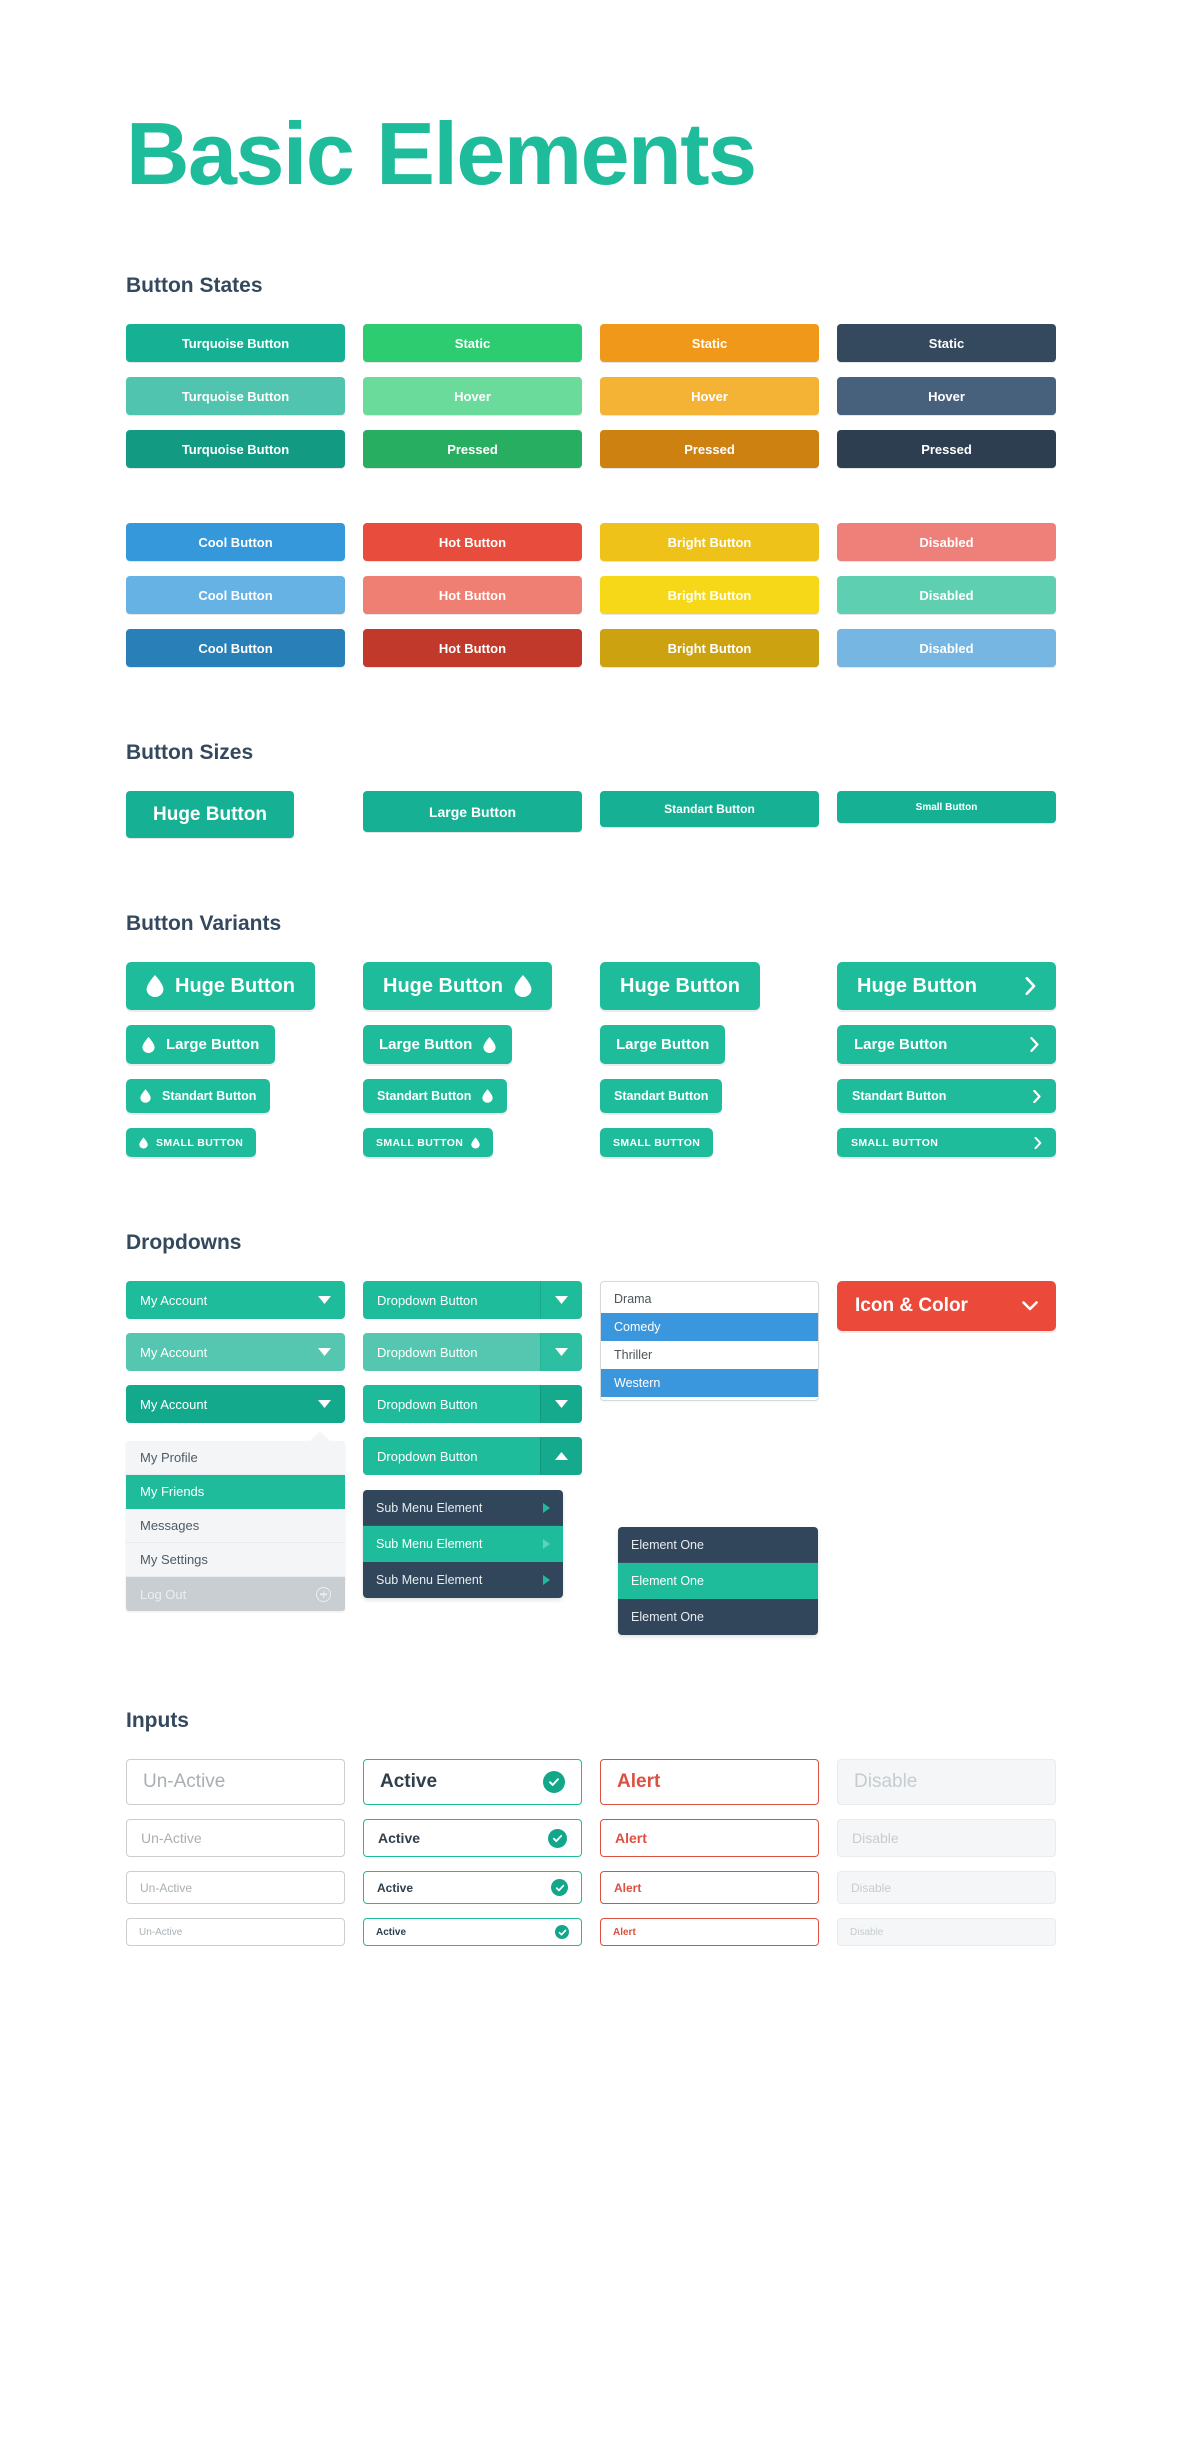 The height and width of the screenshot is (2459, 1200). I want to click on variant-huge-icon-left: Huge Button, so click(220, 986).